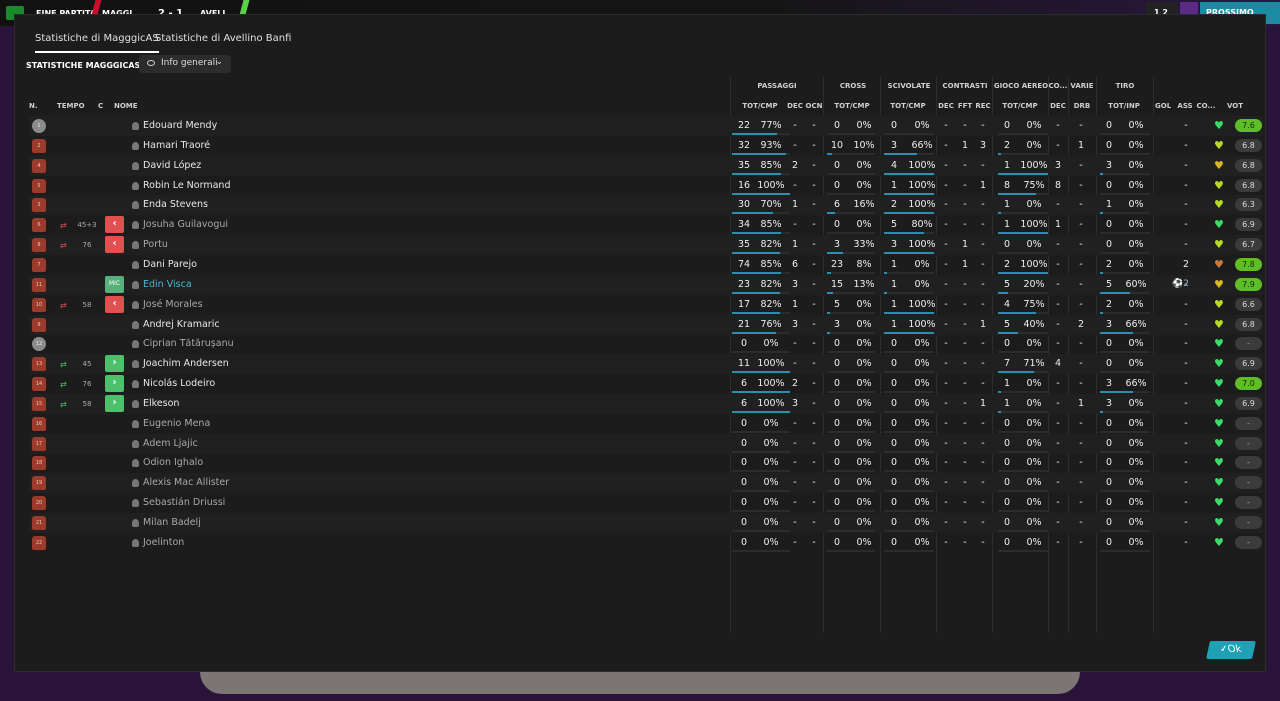 Image resolution: width=1280 pixels, height=701 pixels. Describe the element at coordinates (175, 204) in the screenshot. I see `player-name: Enda Stevens` at that location.